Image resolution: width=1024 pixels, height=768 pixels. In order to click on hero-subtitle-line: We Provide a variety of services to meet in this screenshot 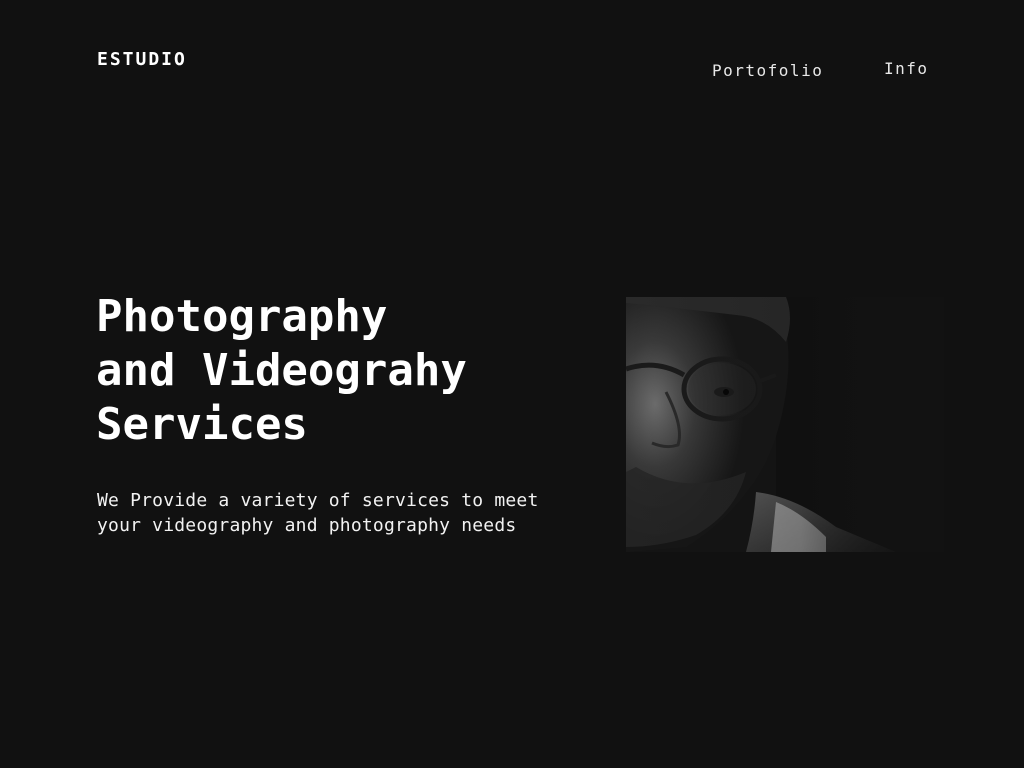, I will do `click(318, 500)`.